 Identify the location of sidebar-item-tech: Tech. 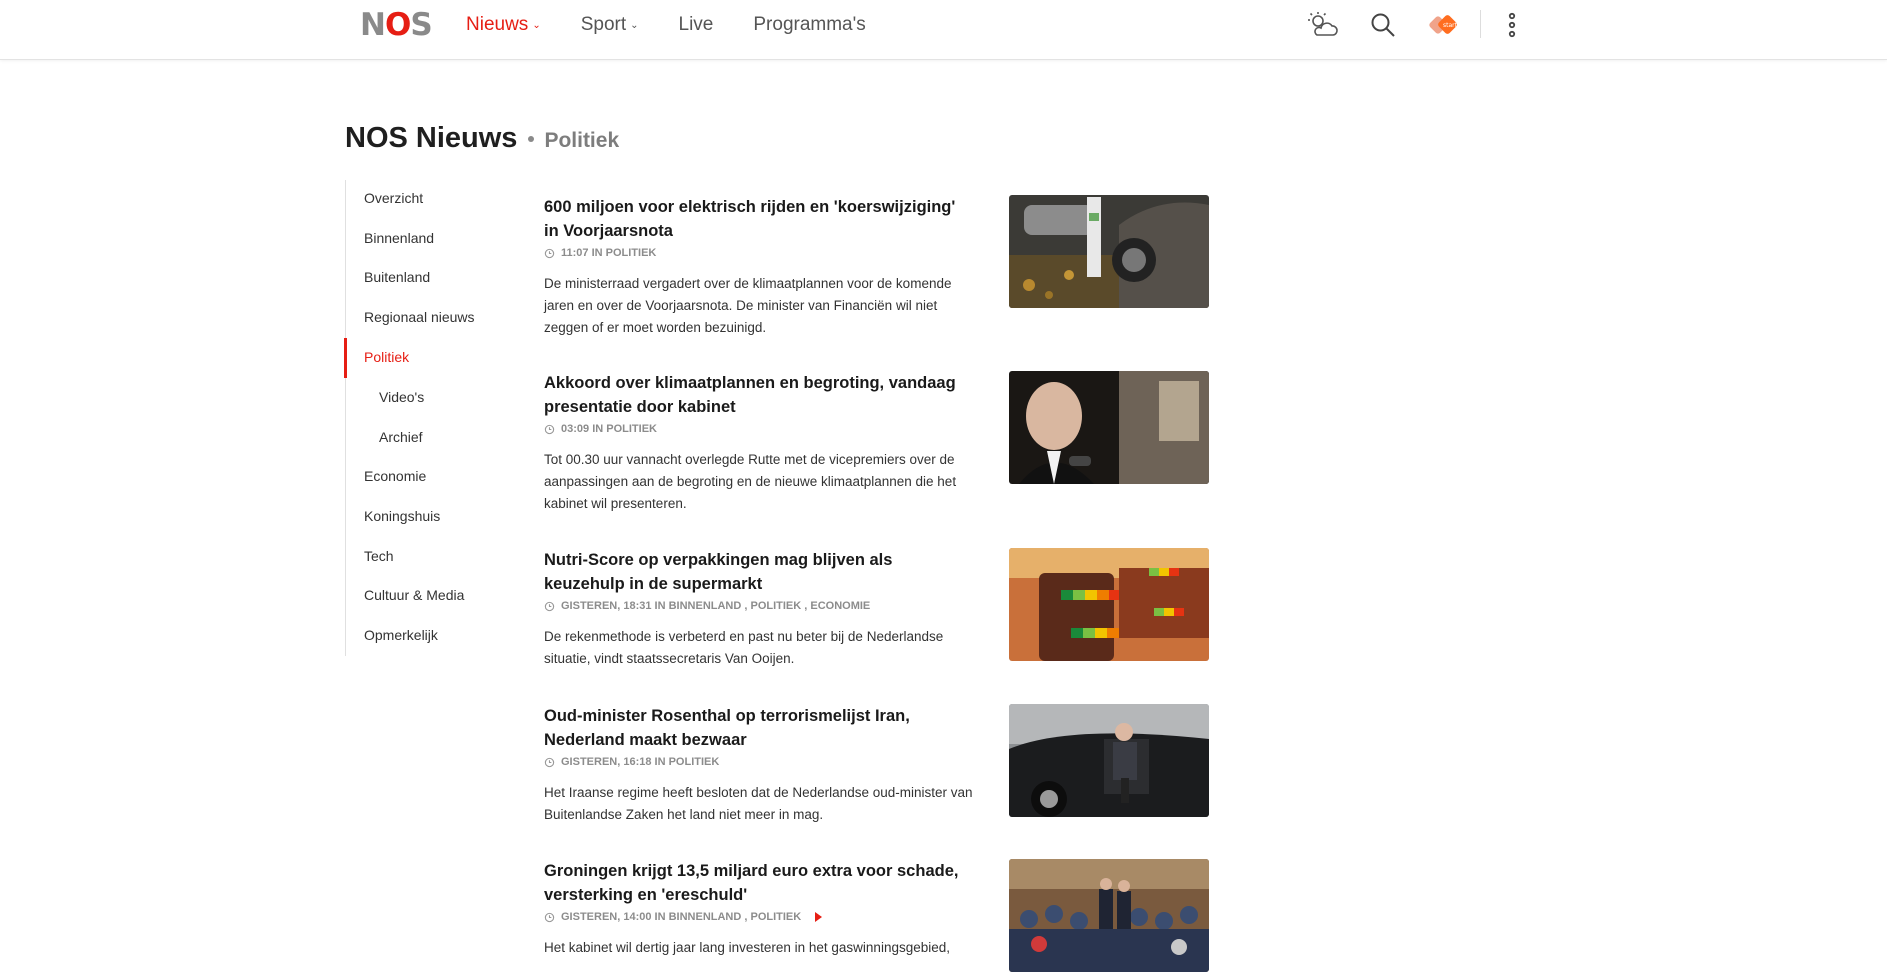
(379, 556).